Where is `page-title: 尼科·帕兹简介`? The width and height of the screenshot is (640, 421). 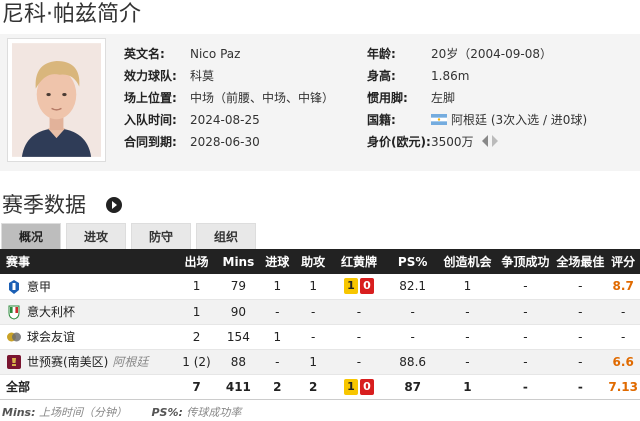 page-title: 尼科·帕兹简介 is located at coordinates (71, 14).